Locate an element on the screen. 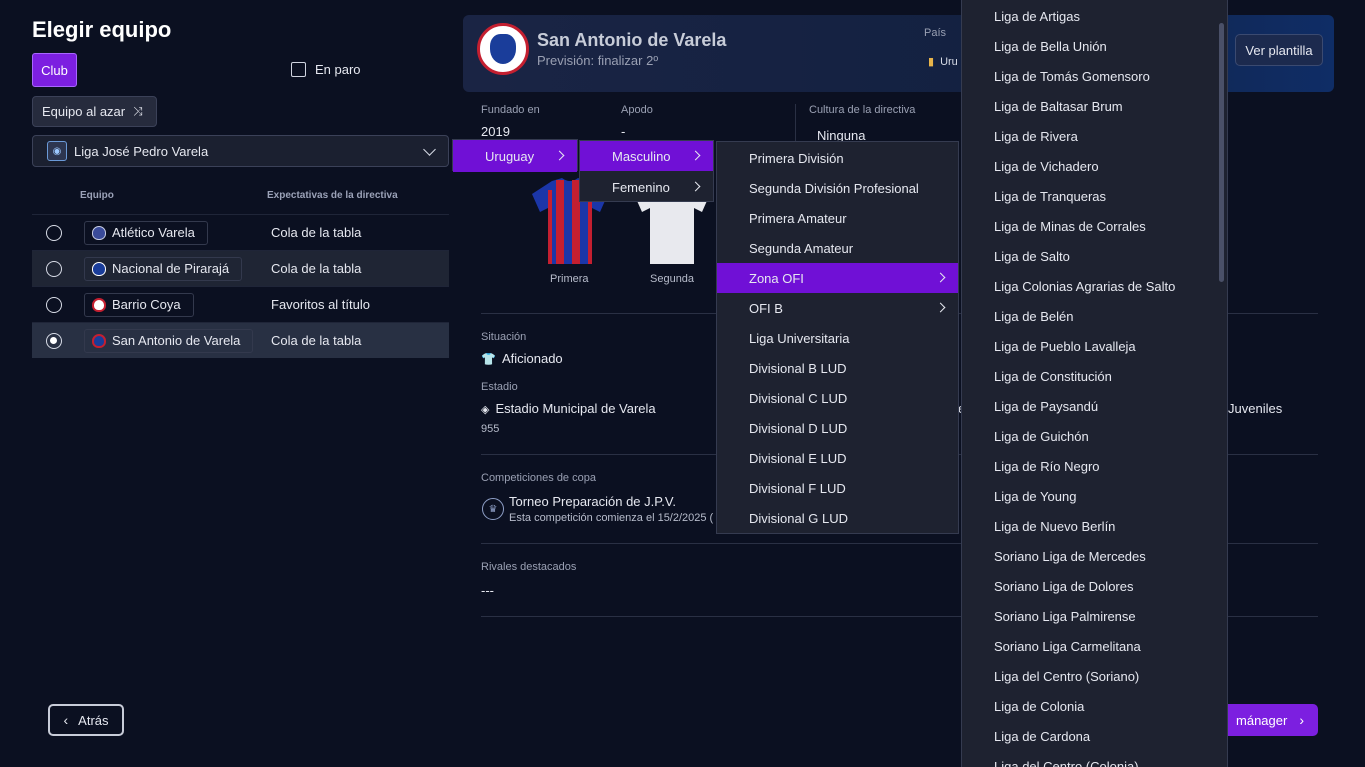  board-expectation: Cola de la tabla is located at coordinates (316, 268).